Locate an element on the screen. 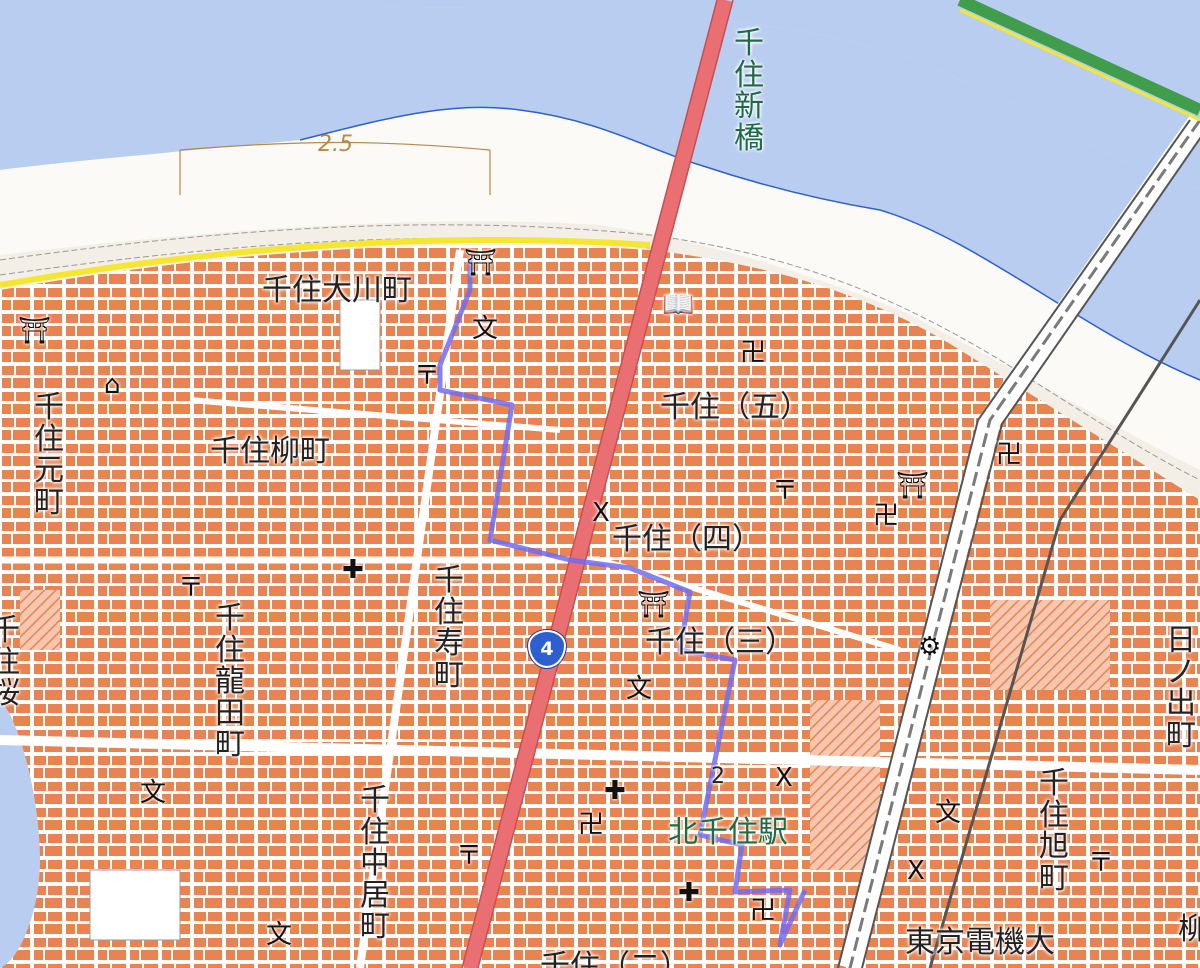 The width and height of the screenshot is (1200, 968). bridge-label-senju-shinbashi: 千住新橋 is located at coordinates (749, 91).